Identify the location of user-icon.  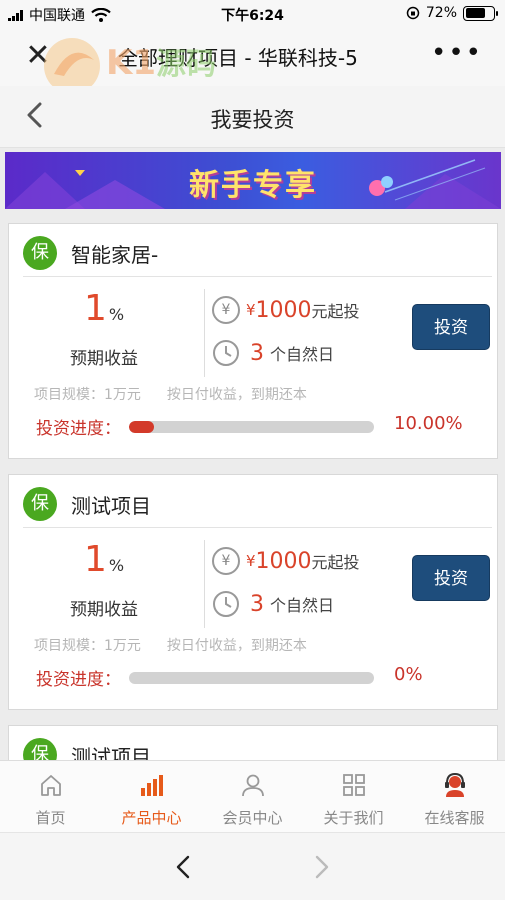
(252, 785).